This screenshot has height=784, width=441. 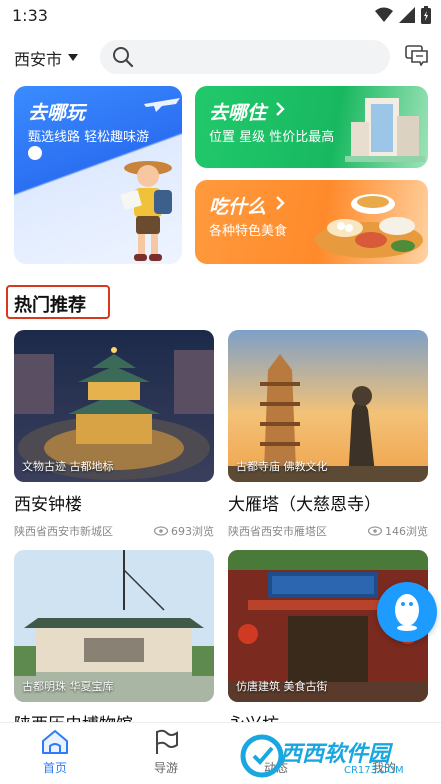 I want to click on city-selector: 西安市, so click(x=46, y=58).